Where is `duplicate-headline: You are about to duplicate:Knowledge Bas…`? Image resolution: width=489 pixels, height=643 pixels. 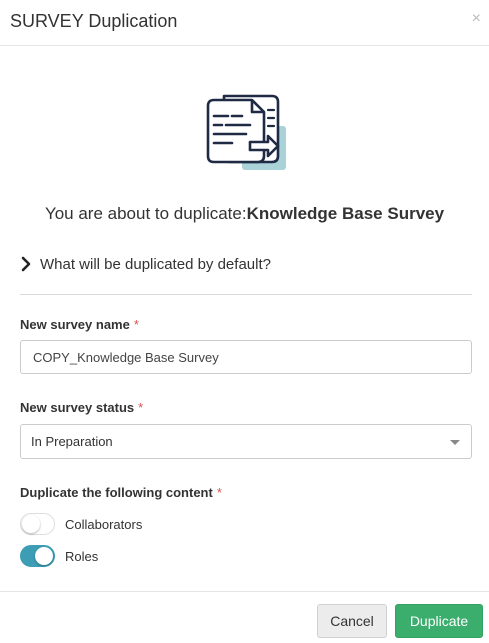
duplicate-headline: You are about to duplicate:Knowledge Bas… is located at coordinates (244, 214).